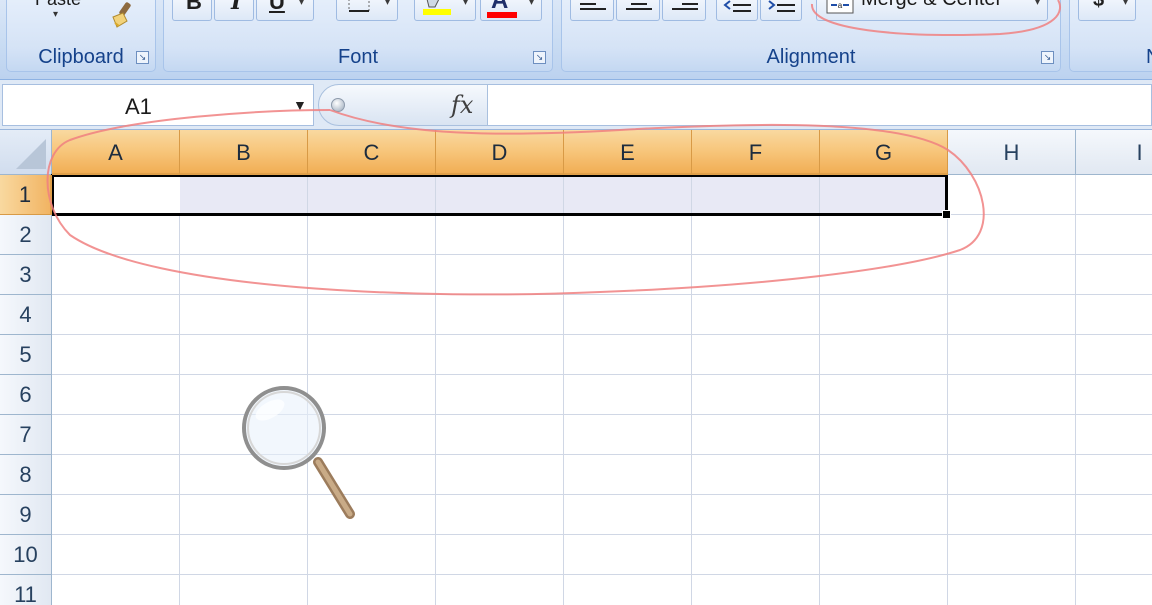  I want to click on row-header-3: 3, so click(26, 275).